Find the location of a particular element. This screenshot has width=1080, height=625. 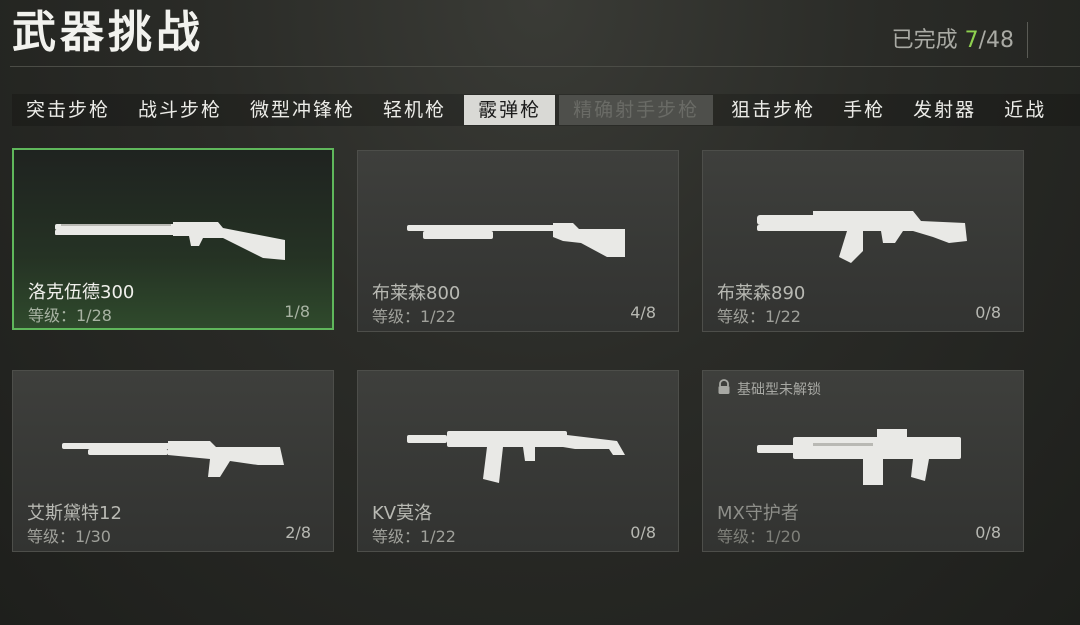

completion-progress: 已完成 7/48 is located at coordinates (953, 41).